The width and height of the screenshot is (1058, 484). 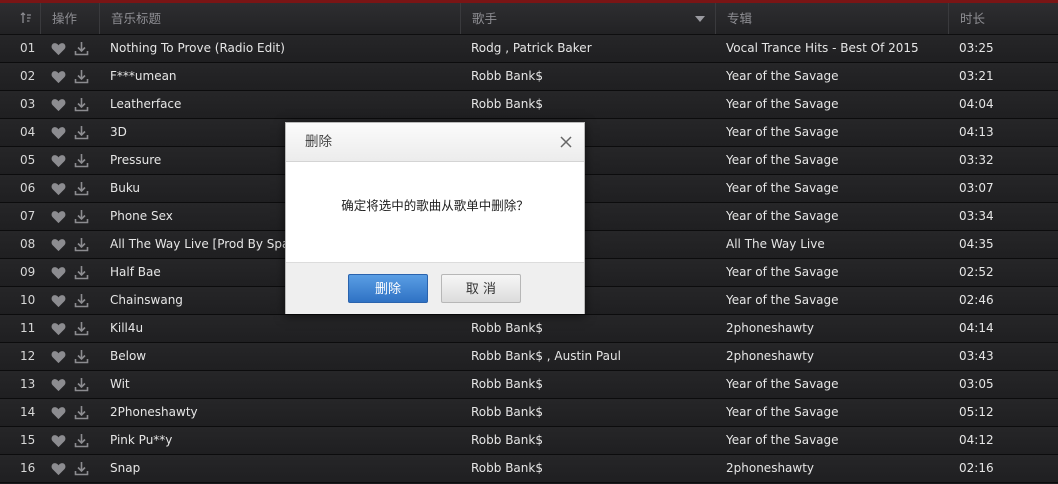 What do you see at coordinates (388, 288) in the screenshot?
I see `confirm-delete-button: 删除` at bounding box center [388, 288].